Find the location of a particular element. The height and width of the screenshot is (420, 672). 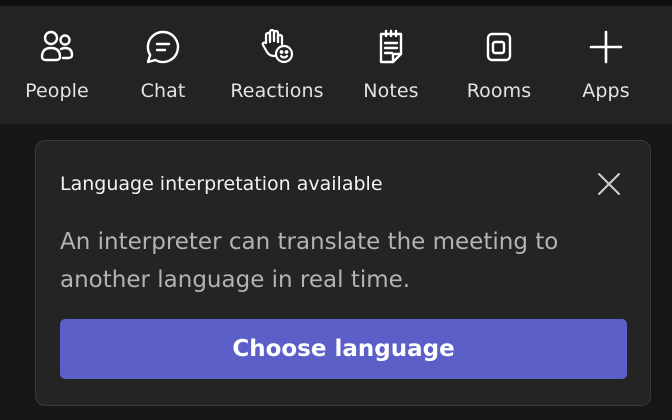

toolbar-chat-button: Chat is located at coordinates (163, 71).